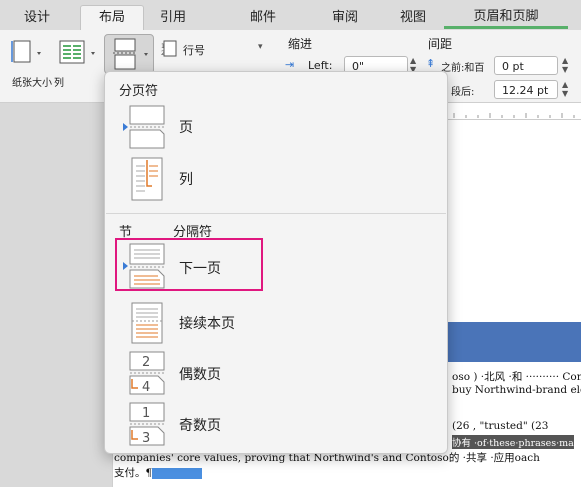 The image size is (581, 487). I want to click on horizontal-ruler, so click(514, 111).